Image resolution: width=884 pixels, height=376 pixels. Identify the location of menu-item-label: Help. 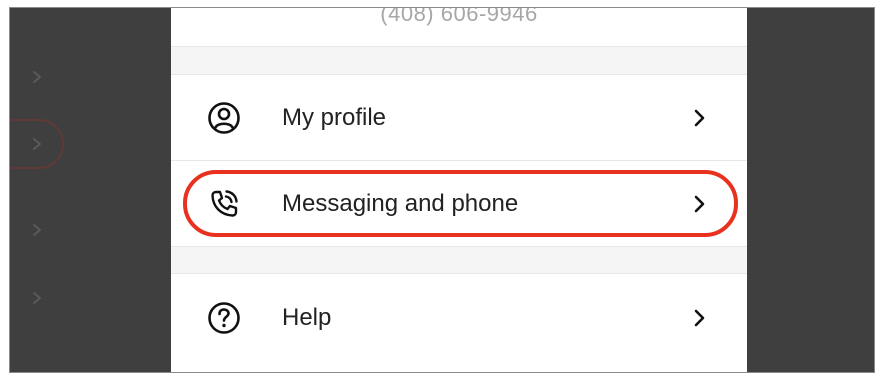
(307, 317).